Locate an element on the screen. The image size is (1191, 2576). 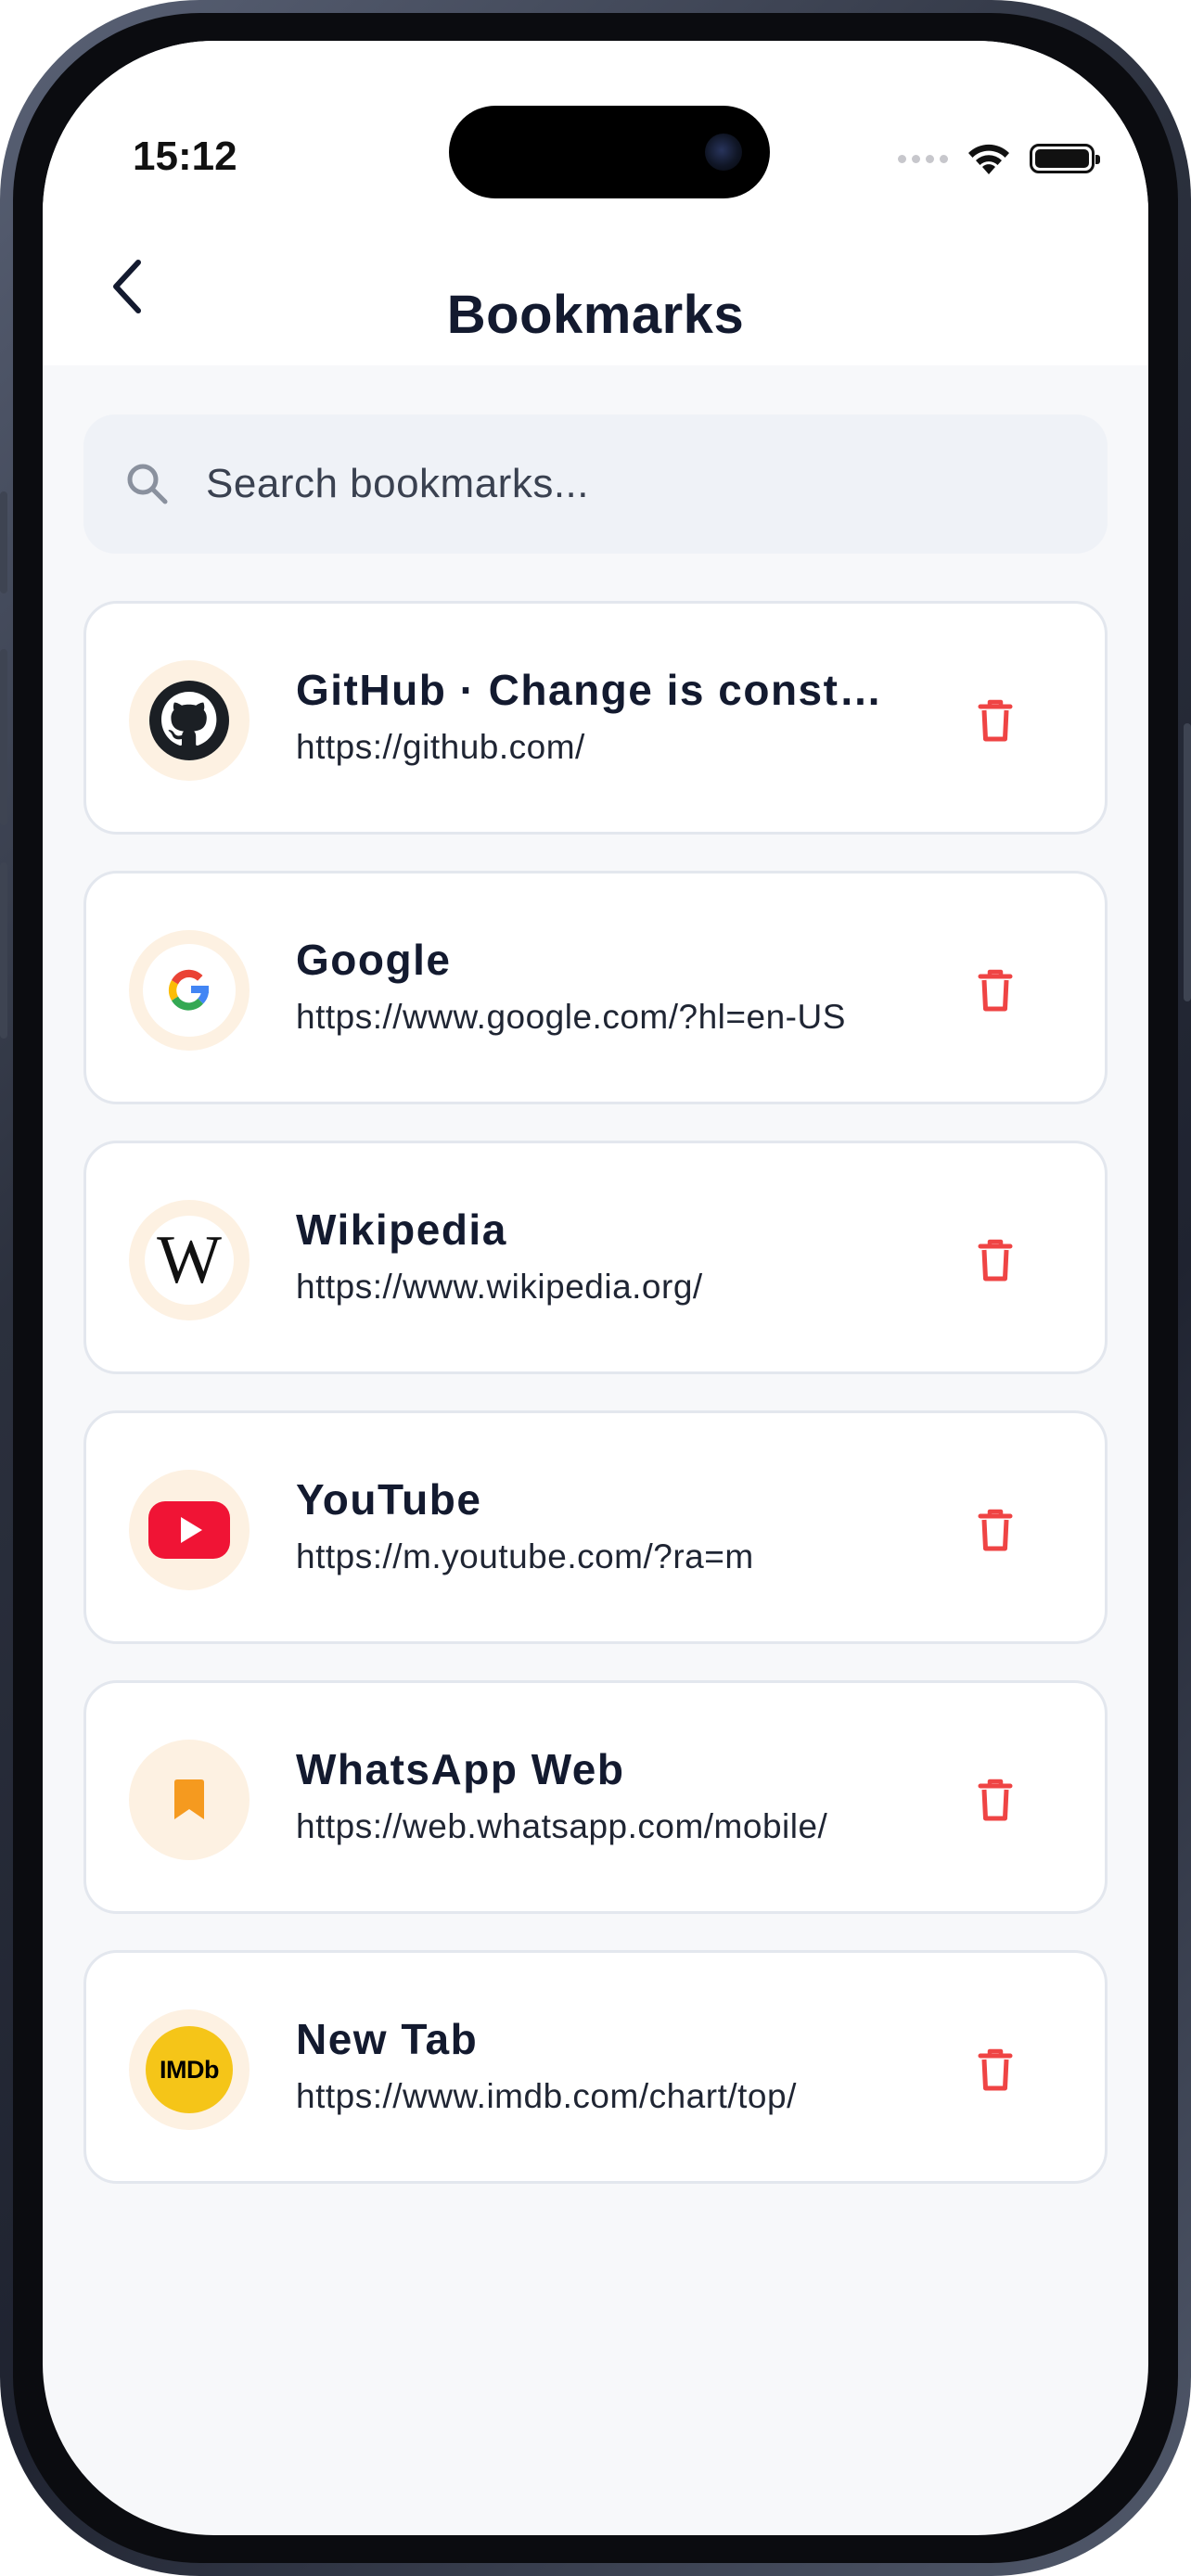
cellular-signal-icon is located at coordinates (923, 158).